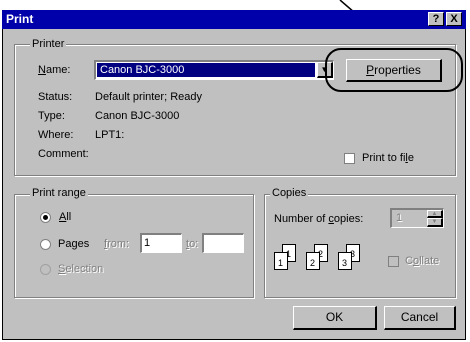  Describe the element at coordinates (388, 158) in the screenshot. I see `print-to-file-label: Print to file` at that location.